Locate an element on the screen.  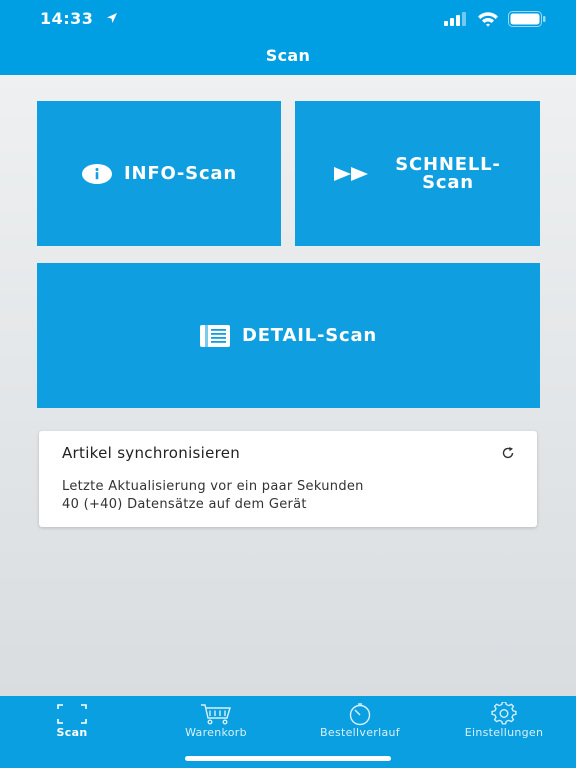
schnell-scan-button: SCHNELL- Scan is located at coordinates (417, 173).